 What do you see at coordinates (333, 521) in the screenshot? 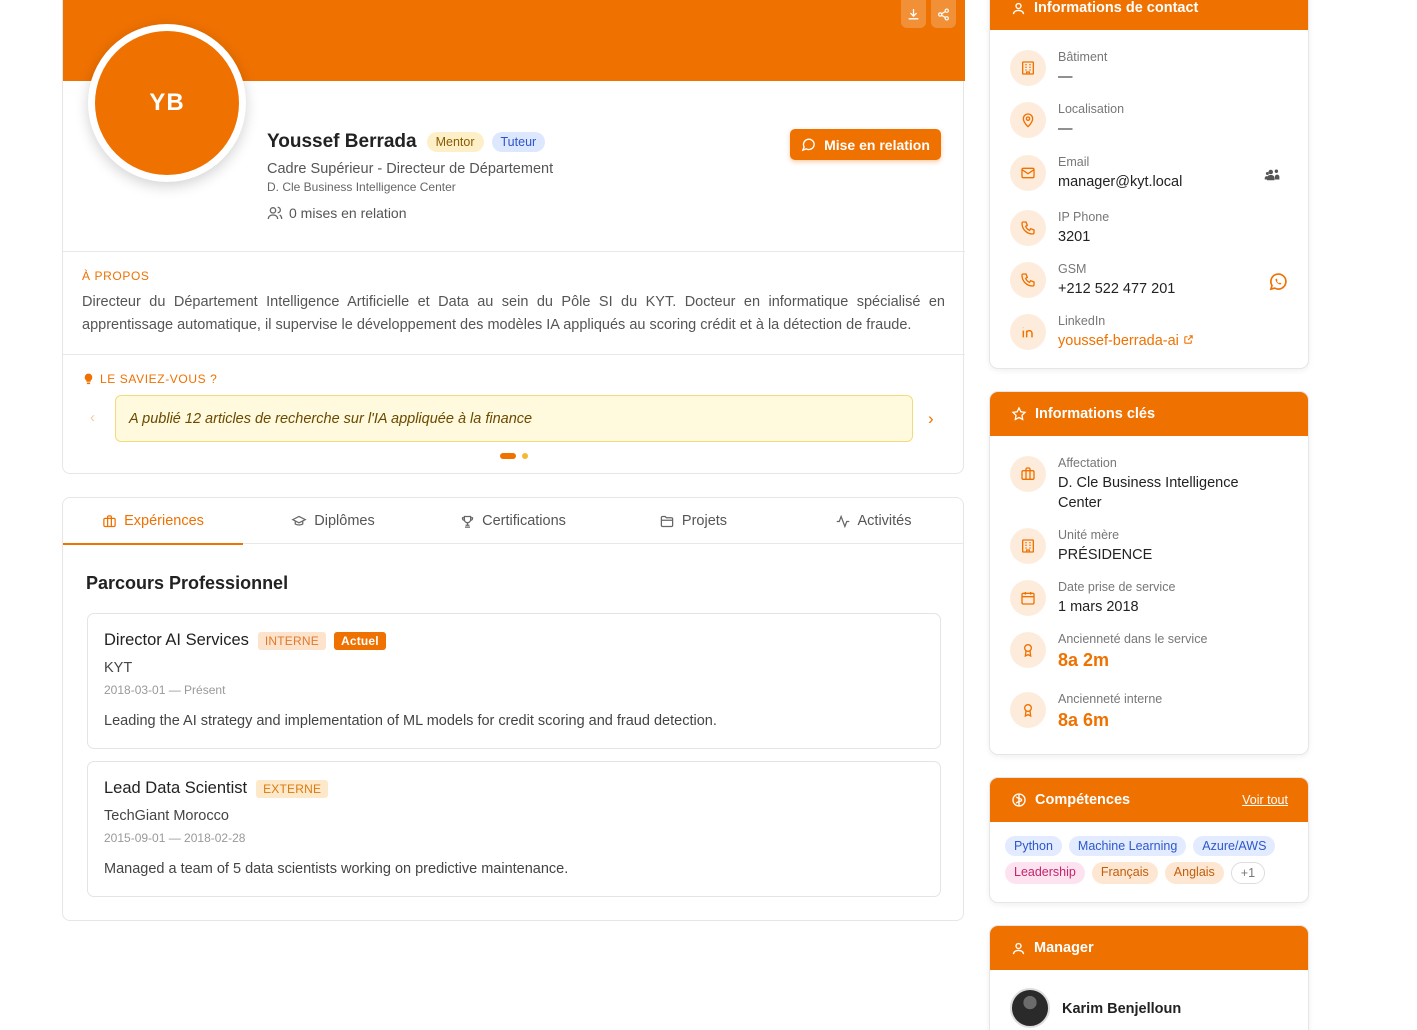
I see `tab-diplomes: Diplômes` at bounding box center [333, 521].